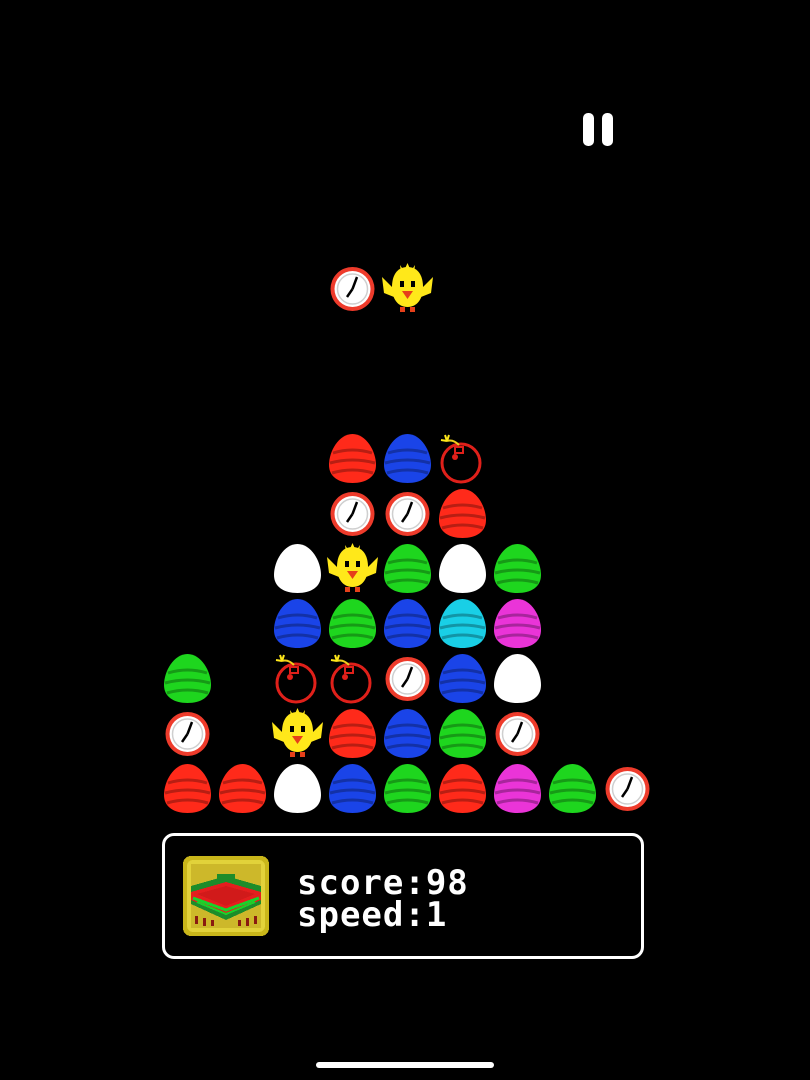  I want to click on cyan-egg, so click(462, 623).